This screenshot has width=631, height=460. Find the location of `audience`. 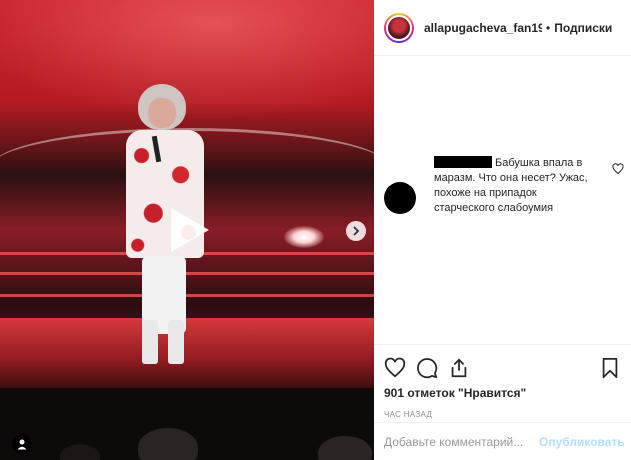

audience is located at coordinates (187, 424).